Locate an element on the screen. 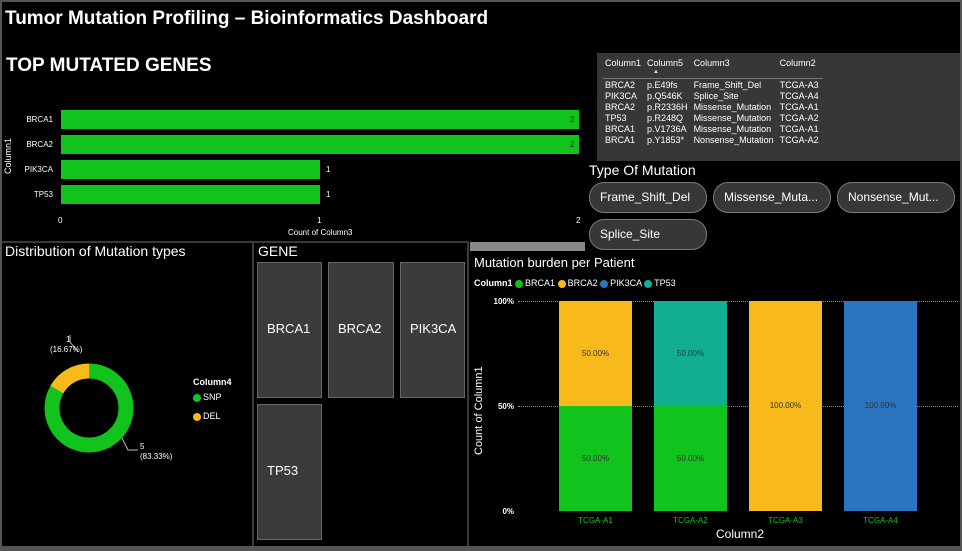 Image resolution: width=962 pixels, height=551 pixels. slicer-option-frame-shift-del: Frame_Shift_Del is located at coordinates (648, 197).